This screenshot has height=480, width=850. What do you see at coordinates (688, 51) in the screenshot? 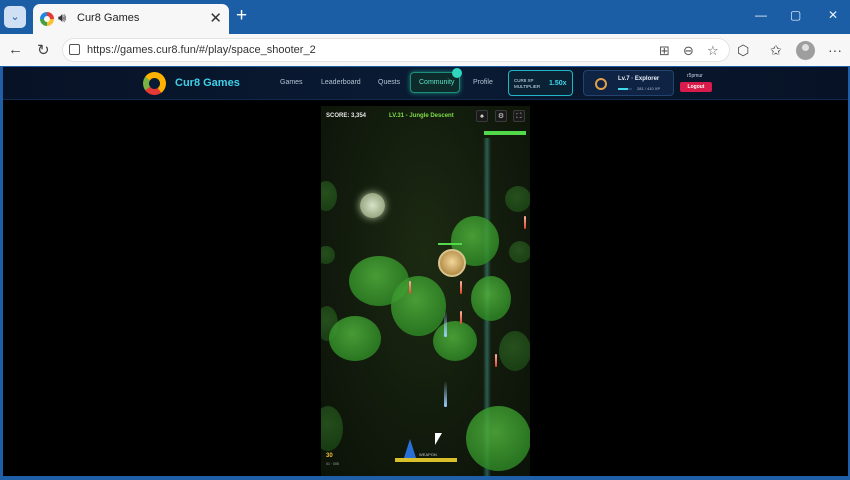
I see `zoom-icon: ⊖` at bounding box center [688, 51].